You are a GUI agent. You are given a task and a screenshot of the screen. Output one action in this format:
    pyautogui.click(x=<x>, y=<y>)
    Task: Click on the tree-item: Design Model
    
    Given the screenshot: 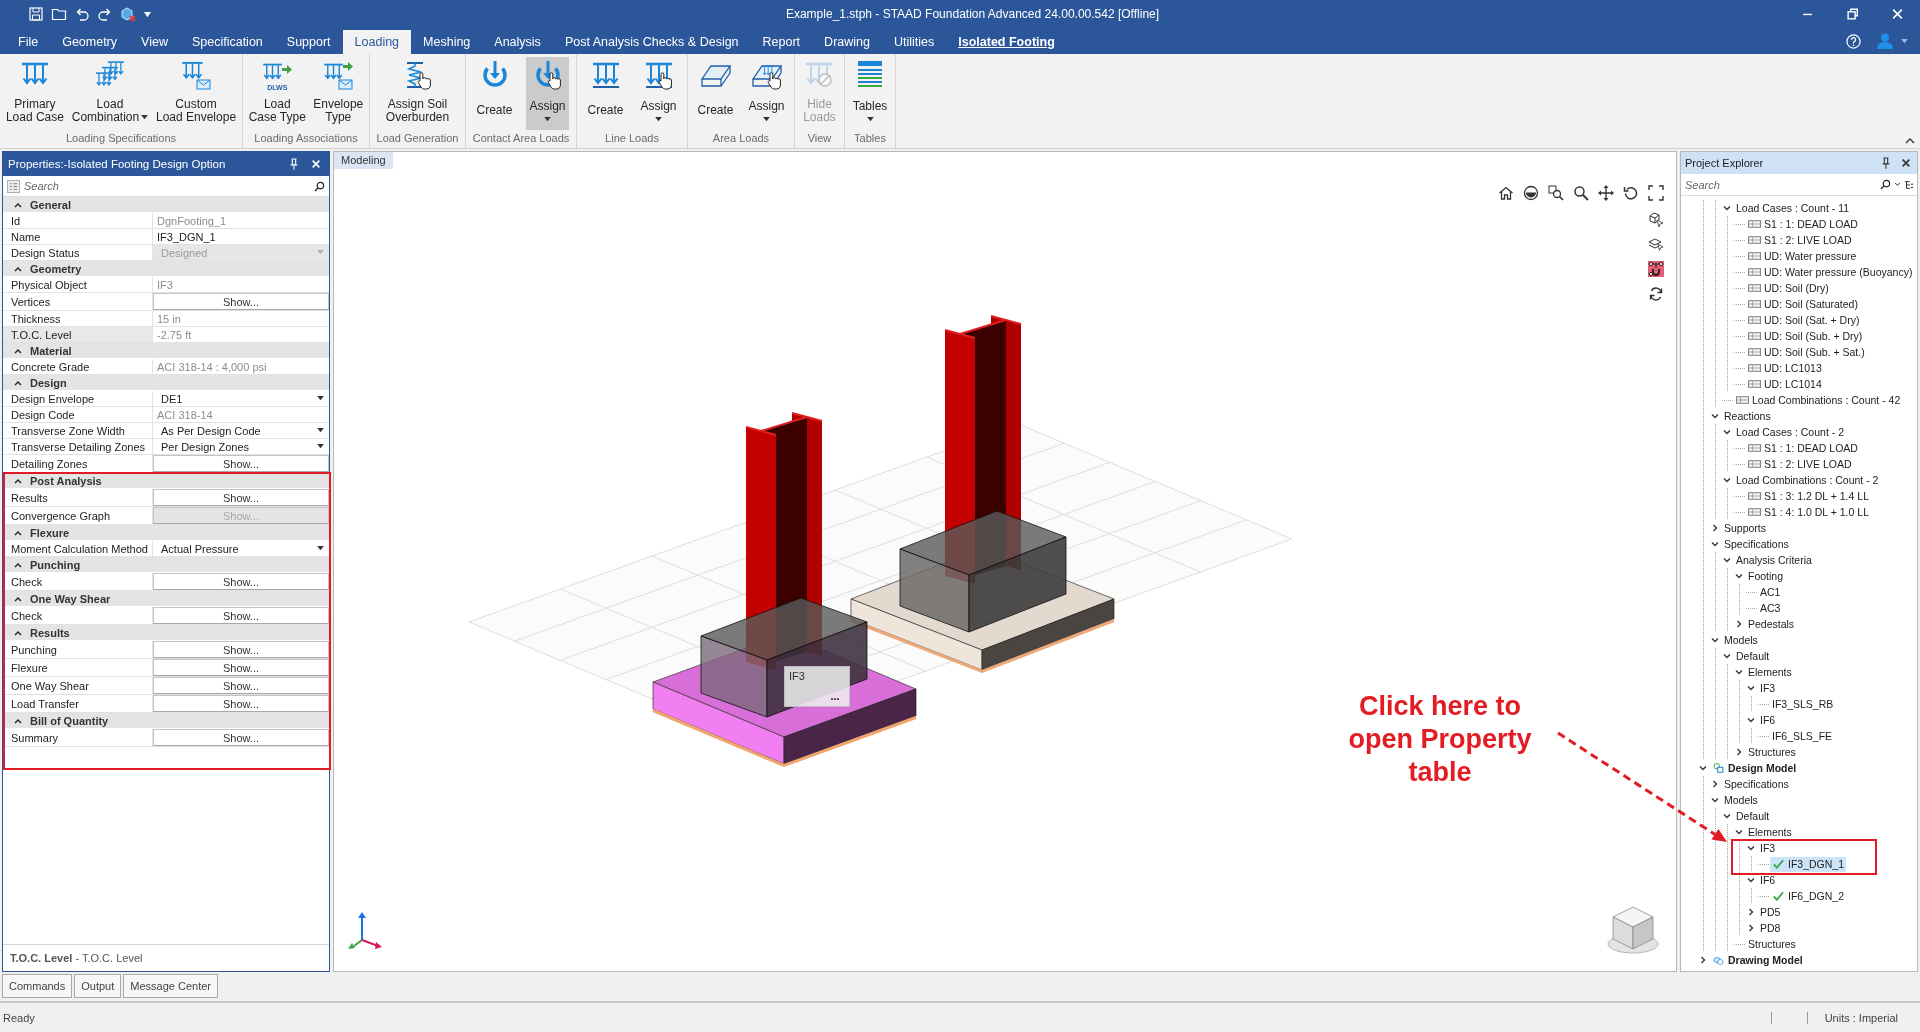 What is the action you would take?
    pyautogui.click(x=1754, y=768)
    